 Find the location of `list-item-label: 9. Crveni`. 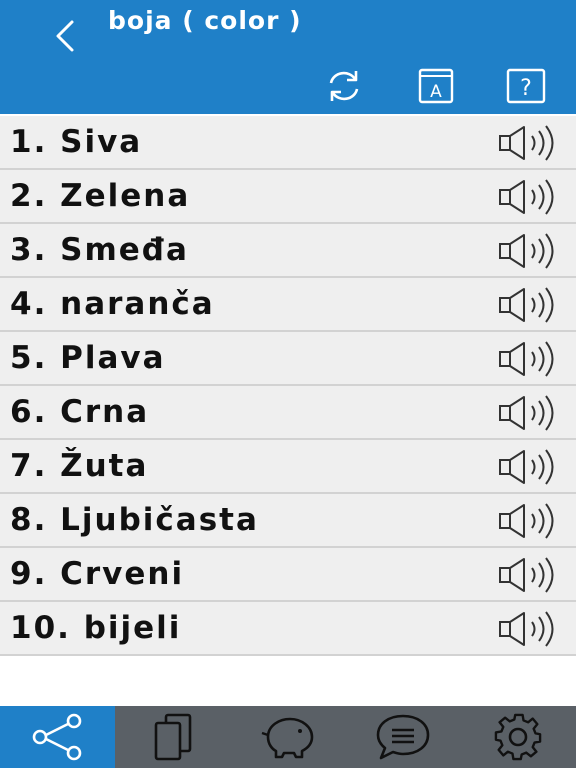

list-item-label: 9. Crveni is located at coordinates (97, 574).